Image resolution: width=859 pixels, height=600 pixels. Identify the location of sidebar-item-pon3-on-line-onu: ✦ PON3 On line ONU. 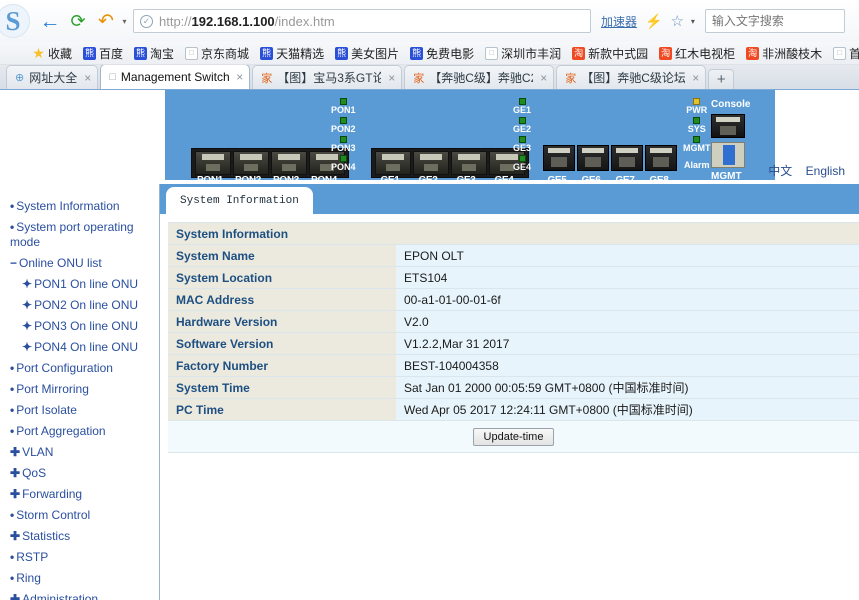
(82, 326).